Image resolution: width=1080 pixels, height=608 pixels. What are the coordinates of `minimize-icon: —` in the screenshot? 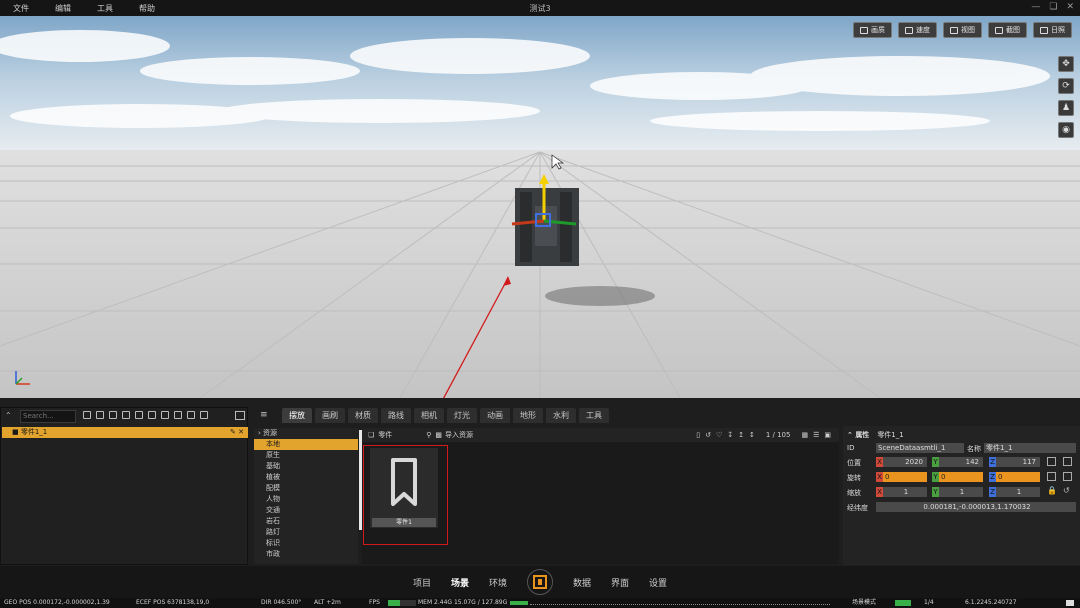 It's located at (1035, 7).